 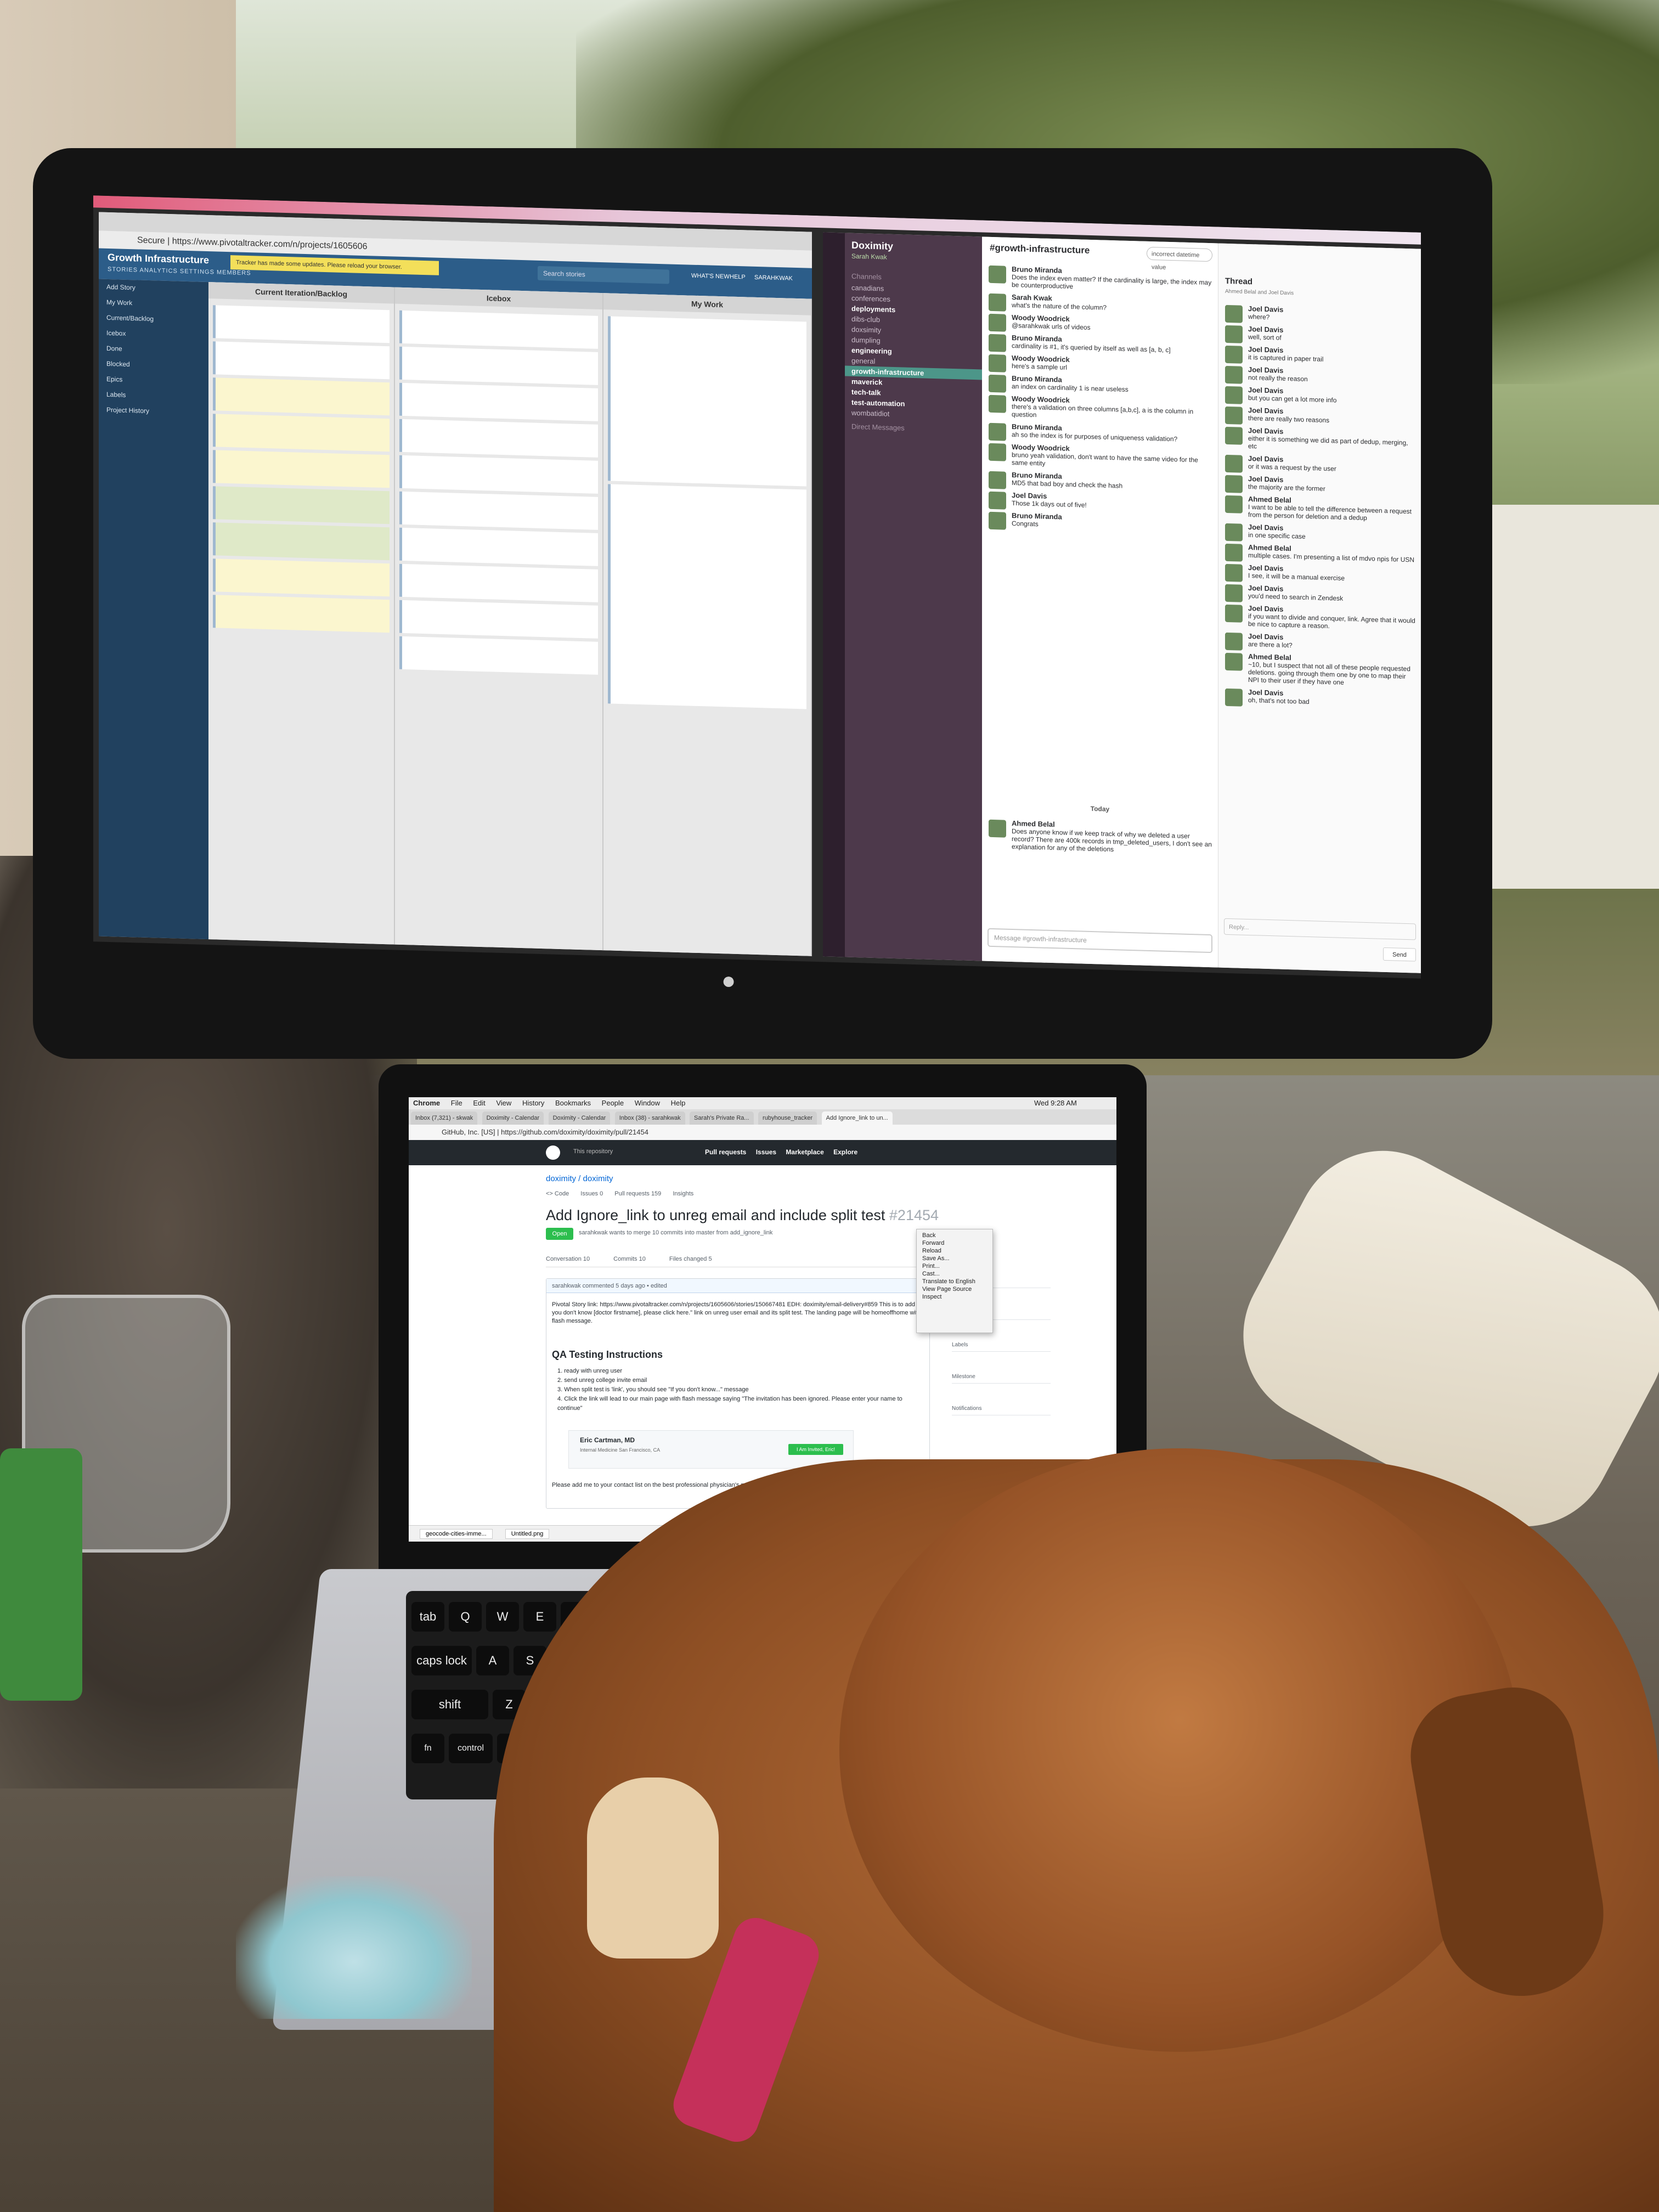 What do you see at coordinates (914, 426) in the screenshot?
I see `dm-heading: Direct Messages` at bounding box center [914, 426].